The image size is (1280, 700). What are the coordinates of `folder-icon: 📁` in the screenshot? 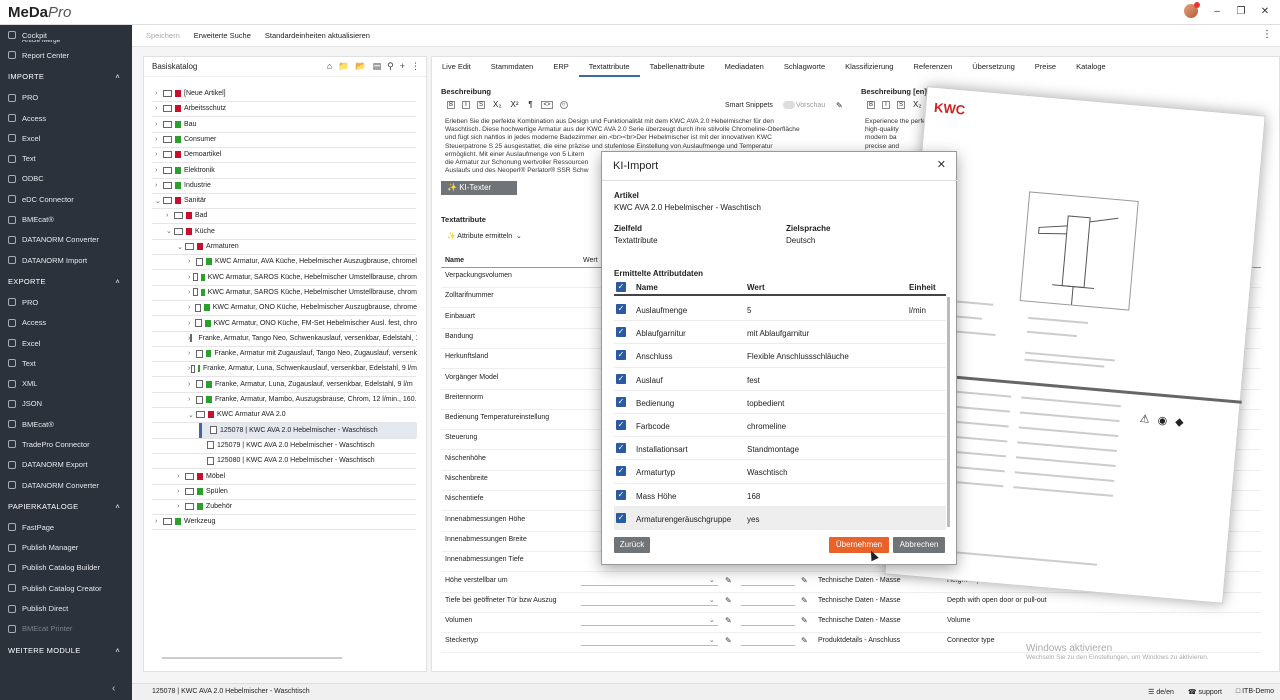 It's located at (343, 66).